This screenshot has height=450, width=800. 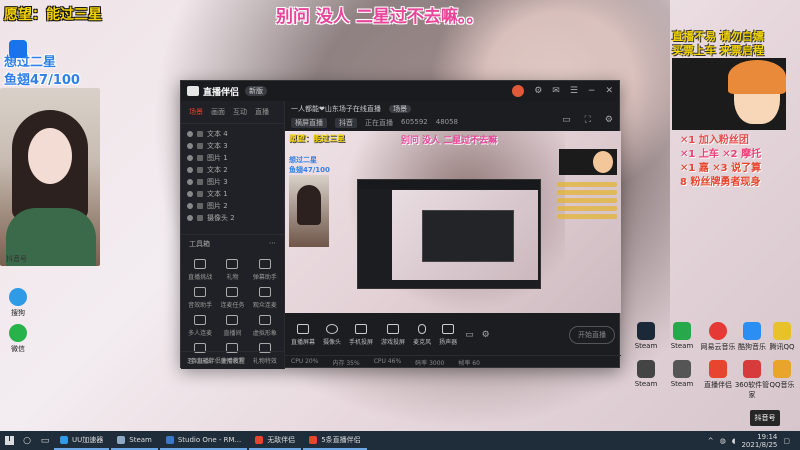 What do you see at coordinates (393, 335) in the screenshot?
I see `source-game: 游戏投屏` at bounding box center [393, 335].